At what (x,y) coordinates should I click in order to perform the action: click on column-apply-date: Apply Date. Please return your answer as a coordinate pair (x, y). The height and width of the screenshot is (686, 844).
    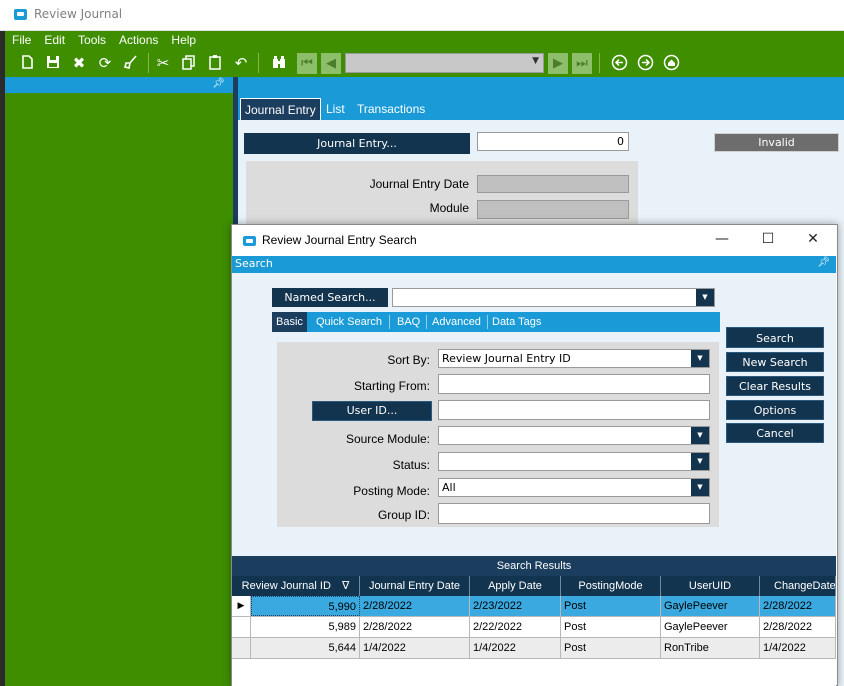
    Looking at the image, I should click on (515, 586).